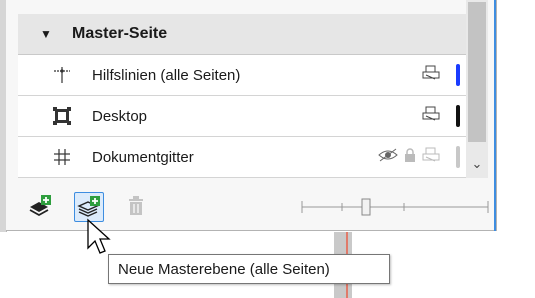 Image resolution: width=535 pixels, height=298 pixels. Describe the element at coordinates (62, 75) in the screenshot. I see `guidelines-icon` at that location.